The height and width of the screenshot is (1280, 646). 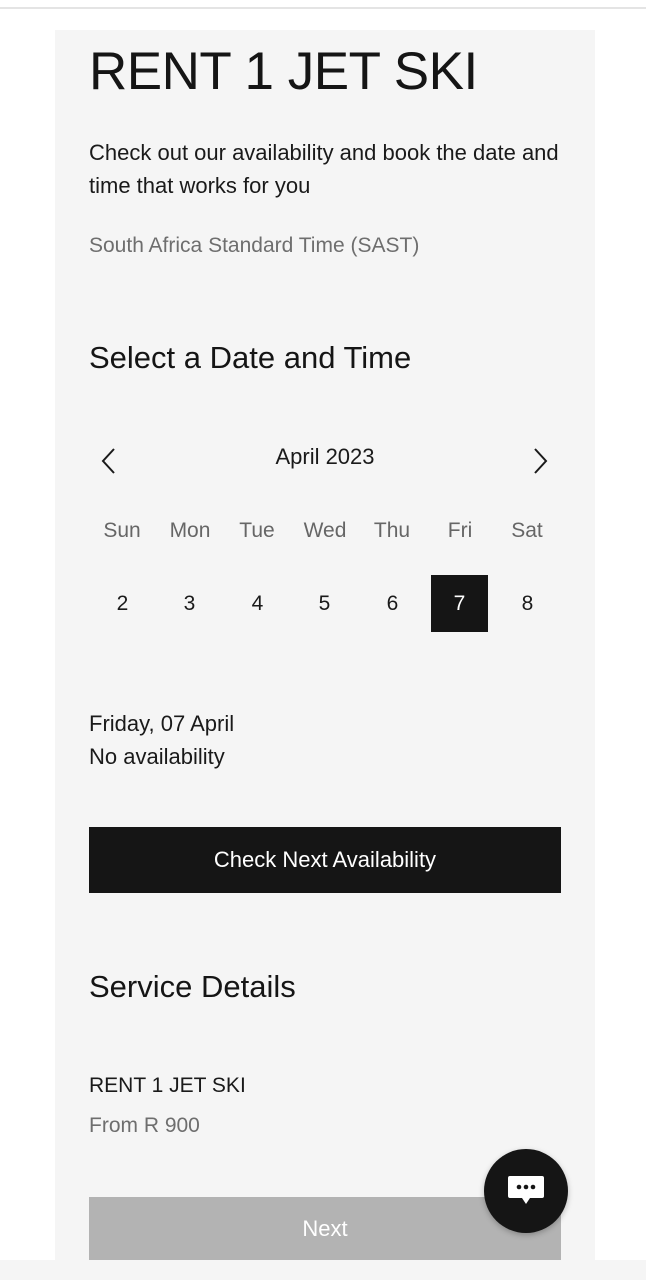 What do you see at coordinates (122, 603) in the screenshot?
I see `calendar-day-2: 2` at bounding box center [122, 603].